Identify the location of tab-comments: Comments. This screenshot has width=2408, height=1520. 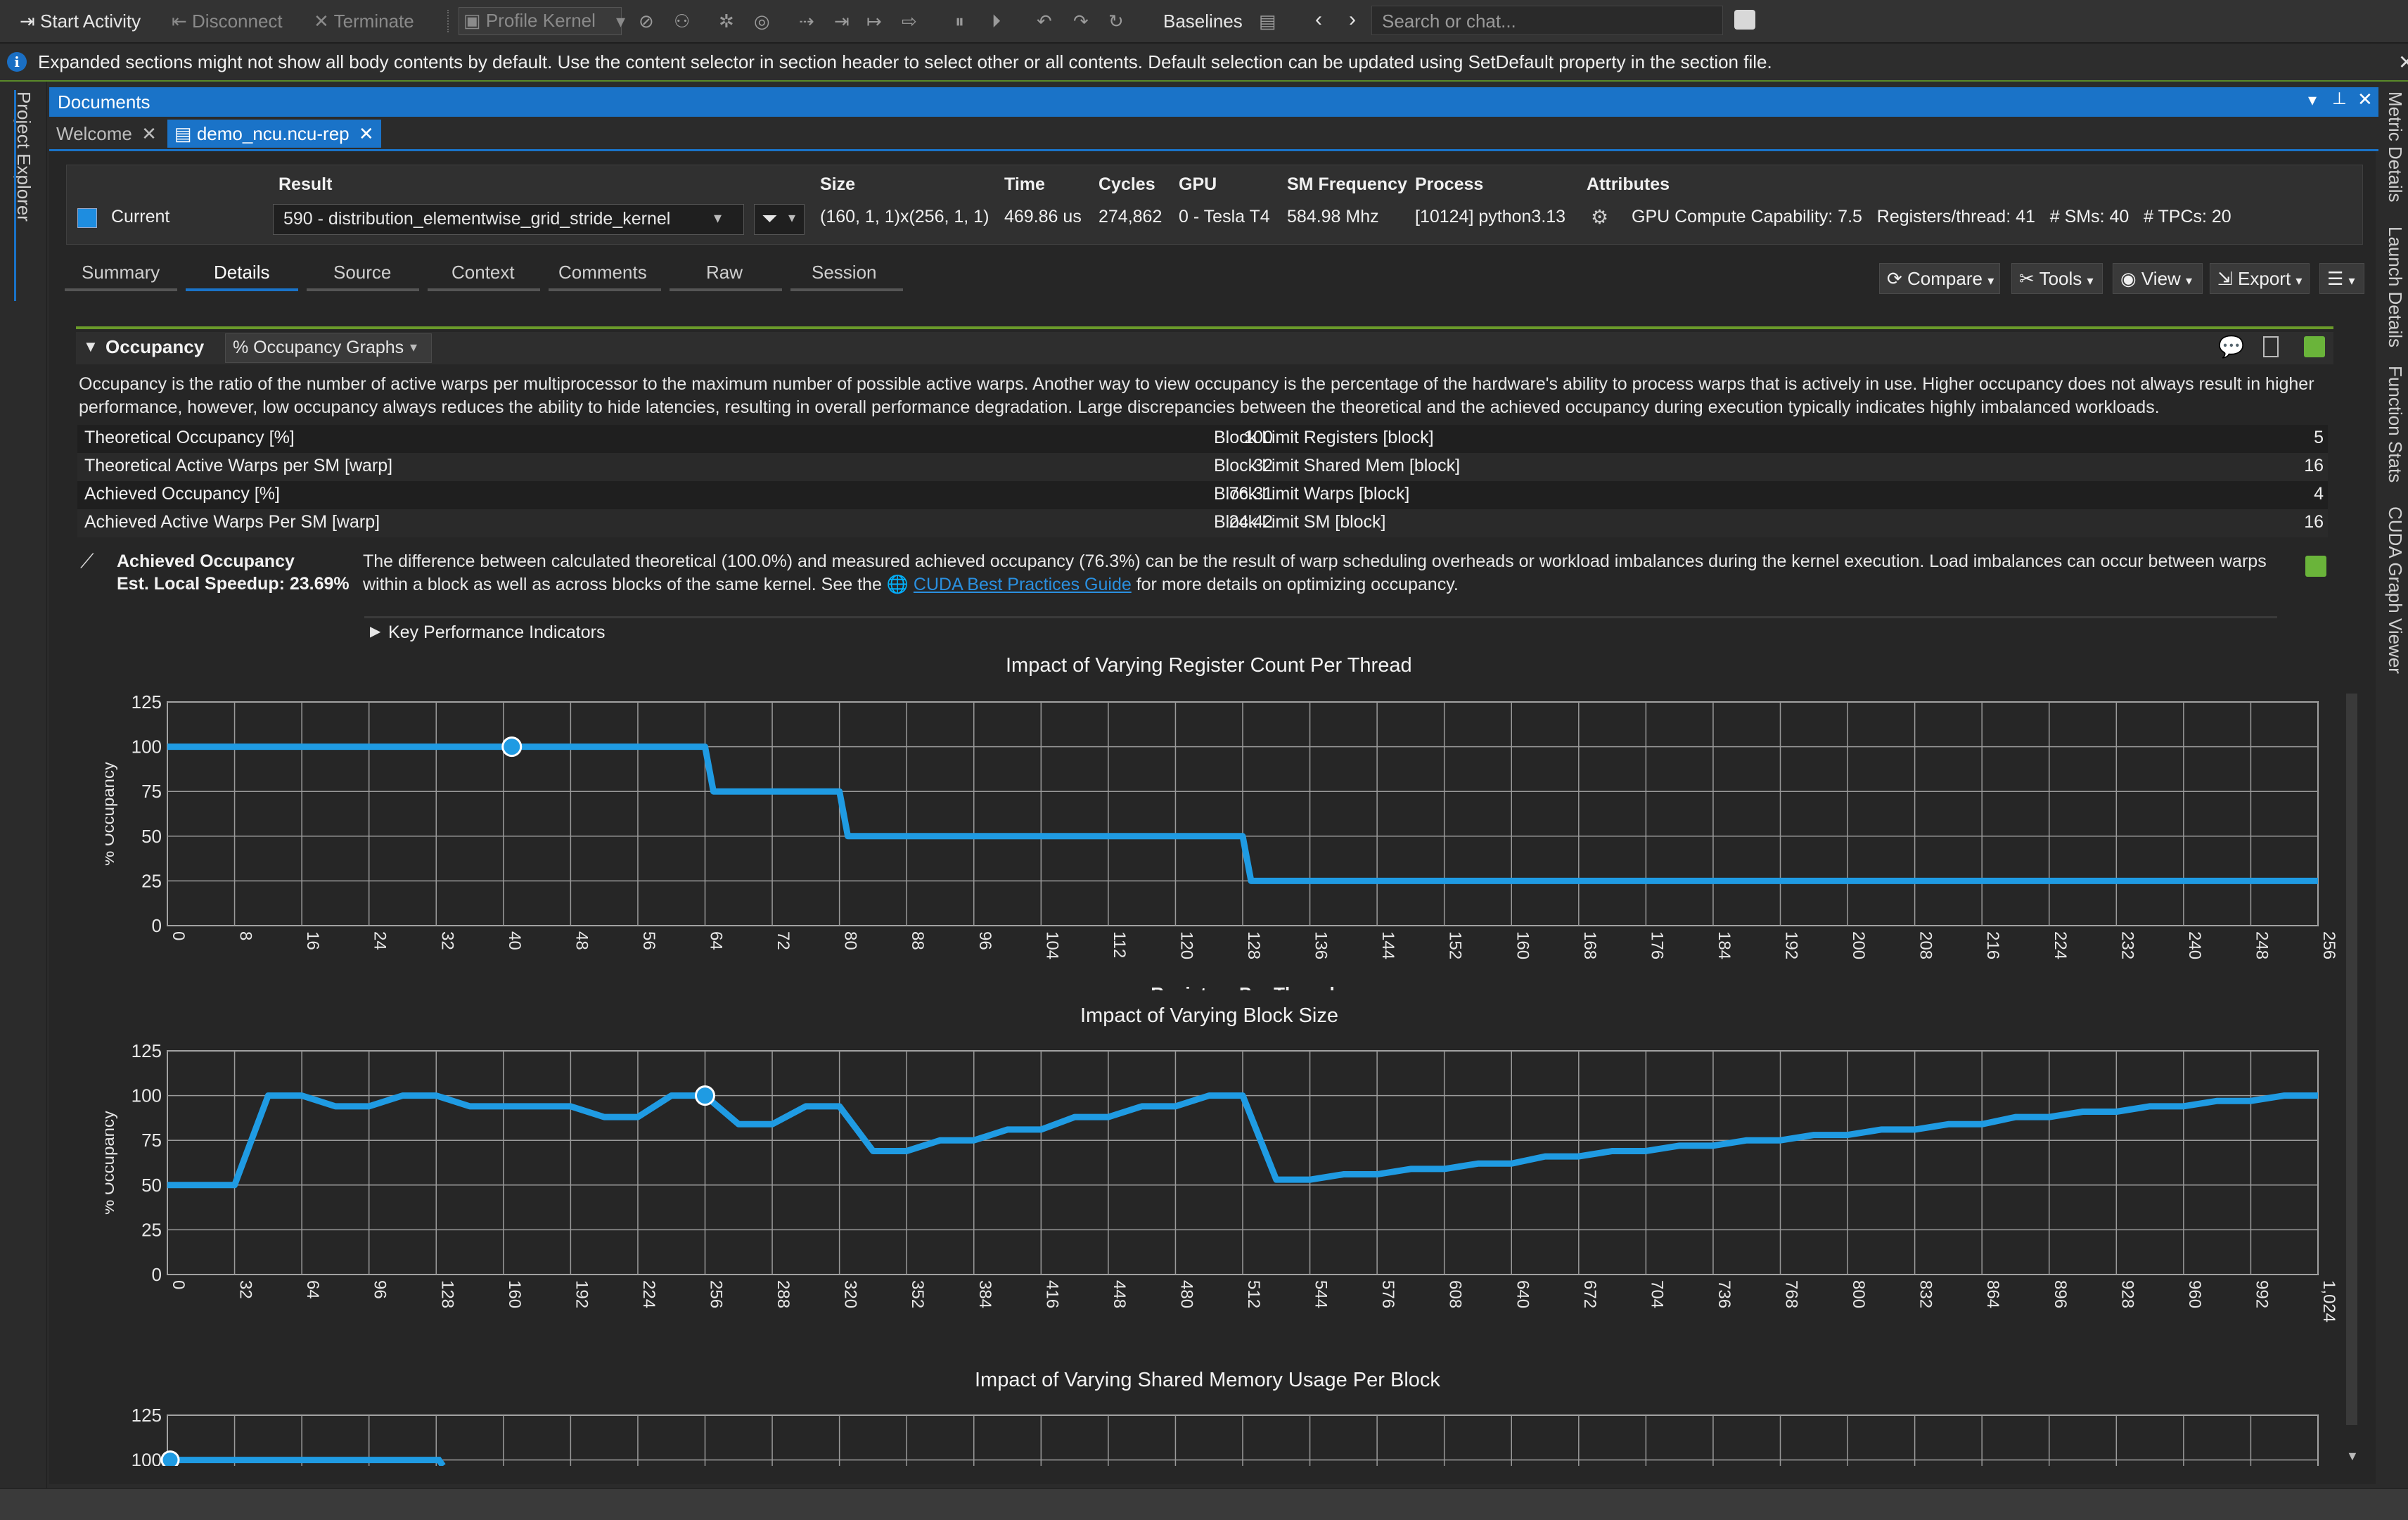
(602, 272).